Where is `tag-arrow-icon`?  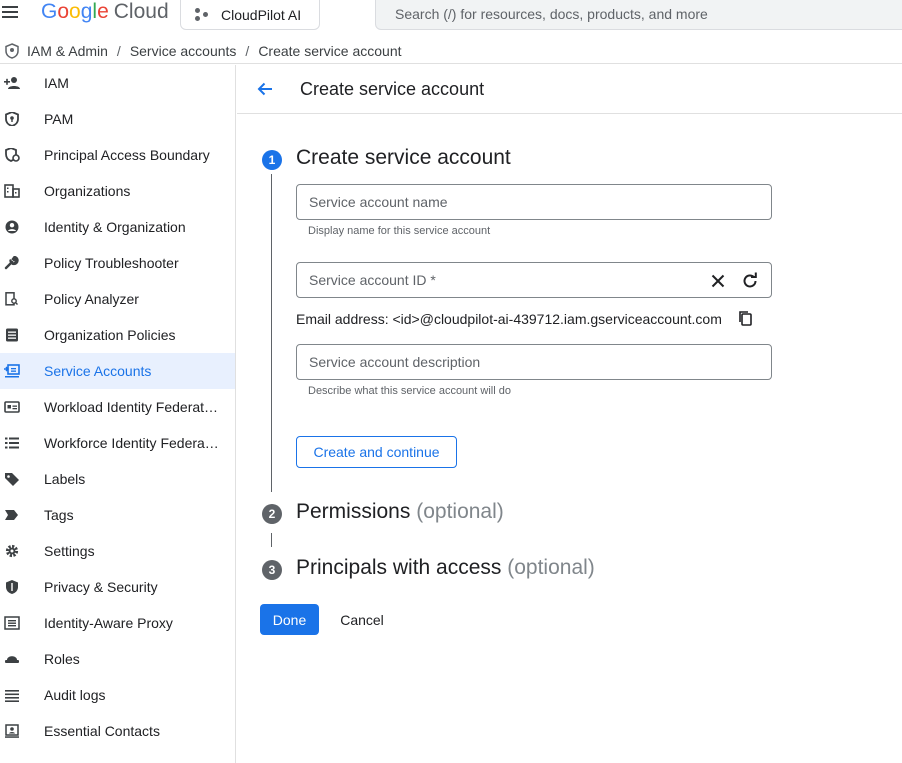 tag-arrow-icon is located at coordinates (11, 515).